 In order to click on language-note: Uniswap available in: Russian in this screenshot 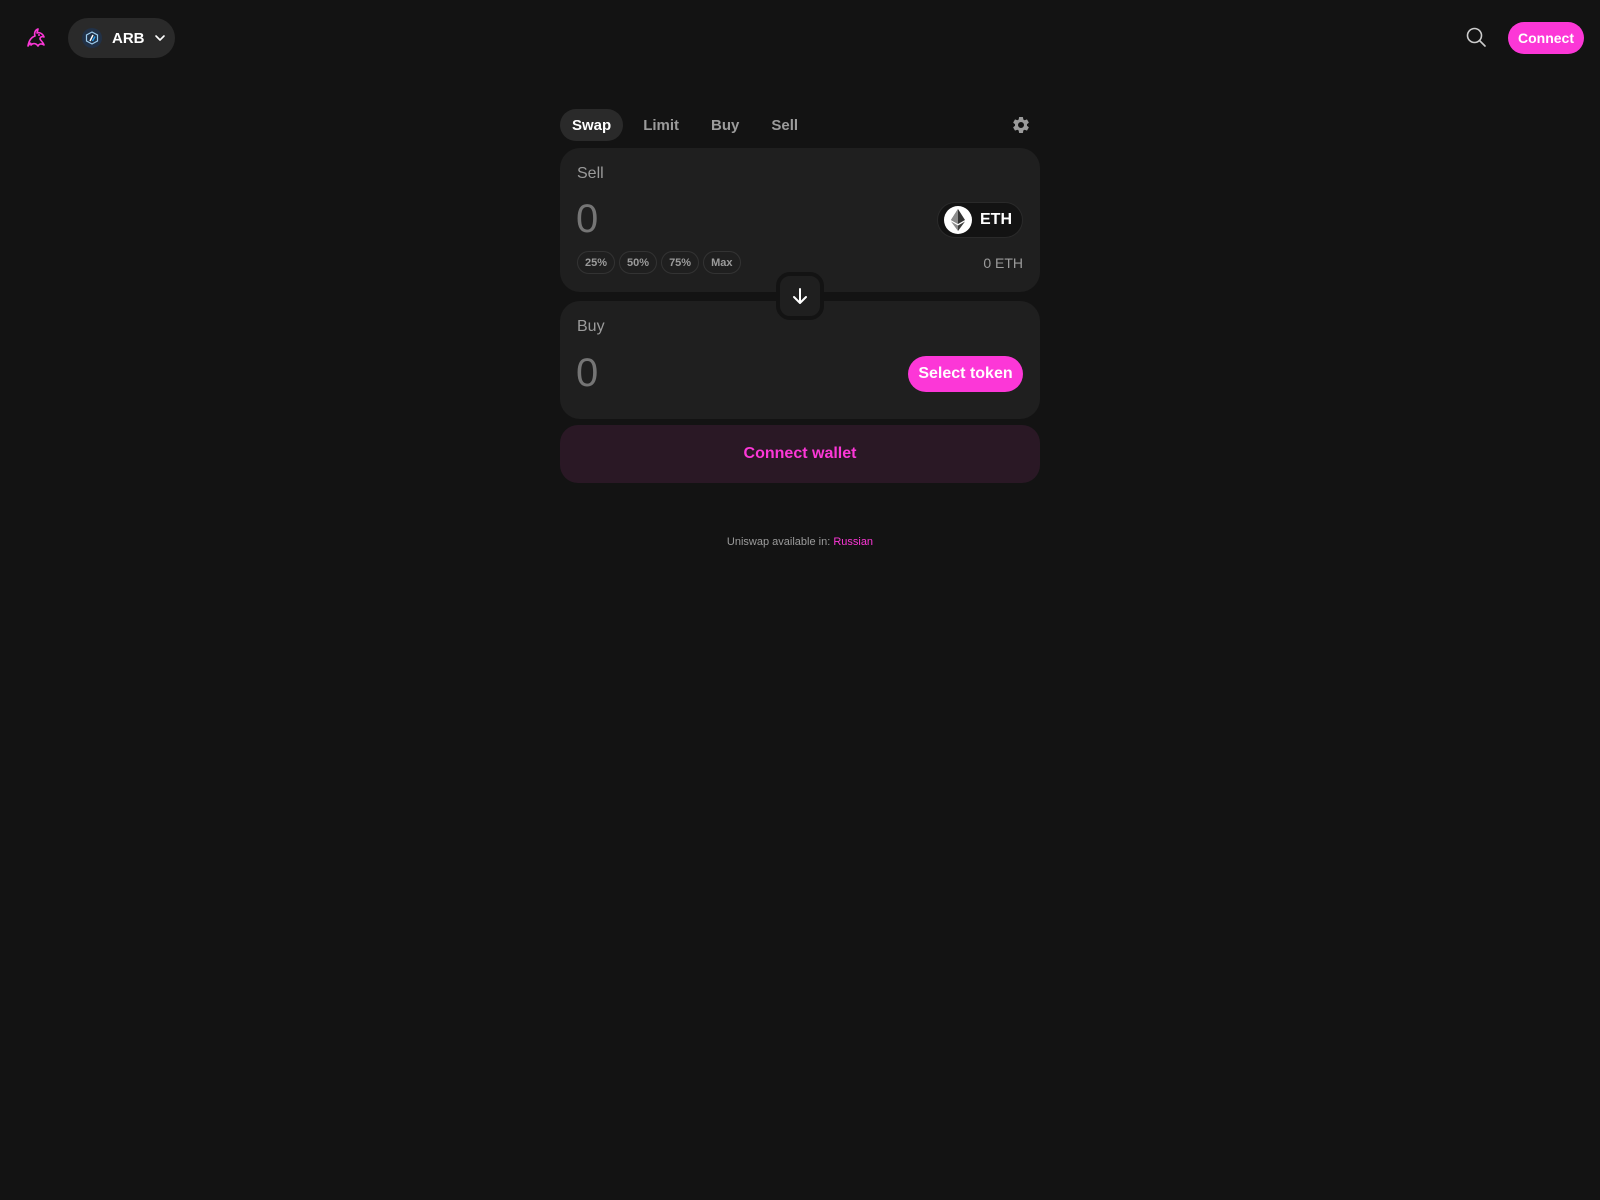, I will do `click(800, 542)`.